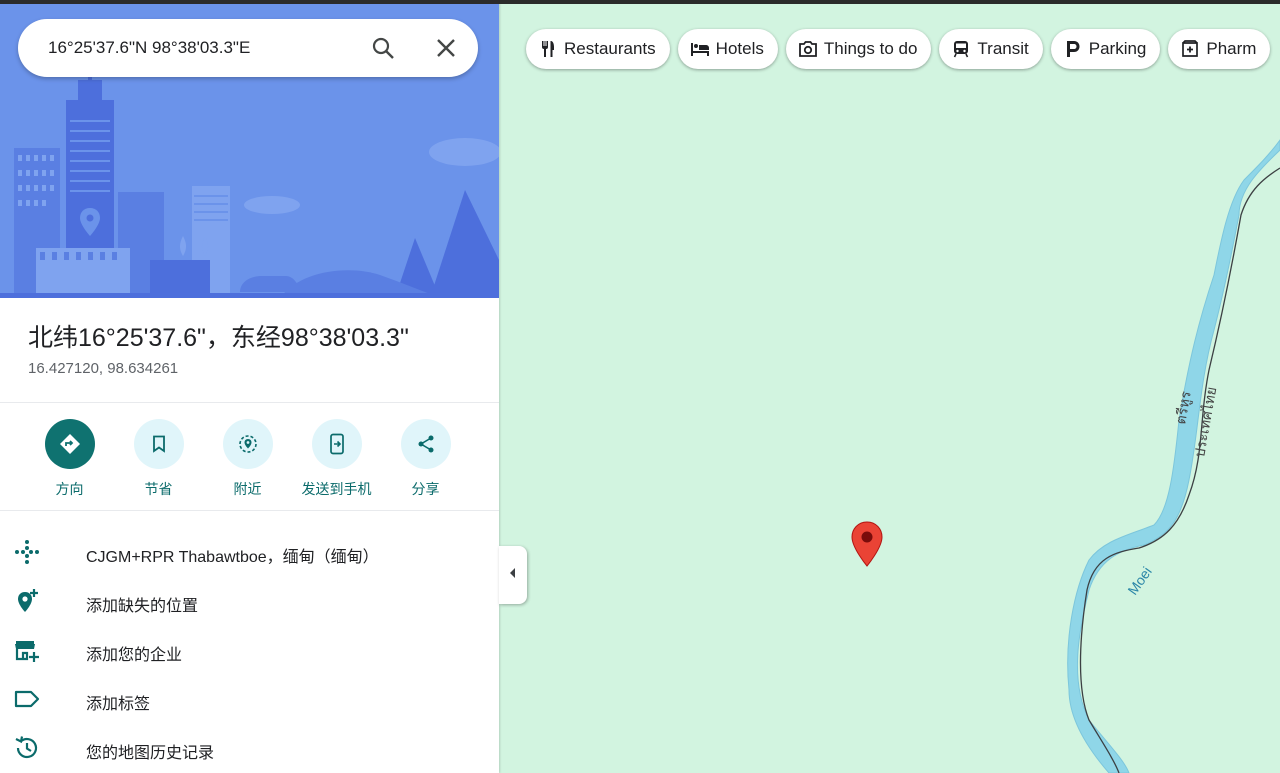 The width and height of the screenshot is (1280, 773). What do you see at coordinates (610, 48) in the screenshot?
I see `chip-label: Restaurants` at bounding box center [610, 48].